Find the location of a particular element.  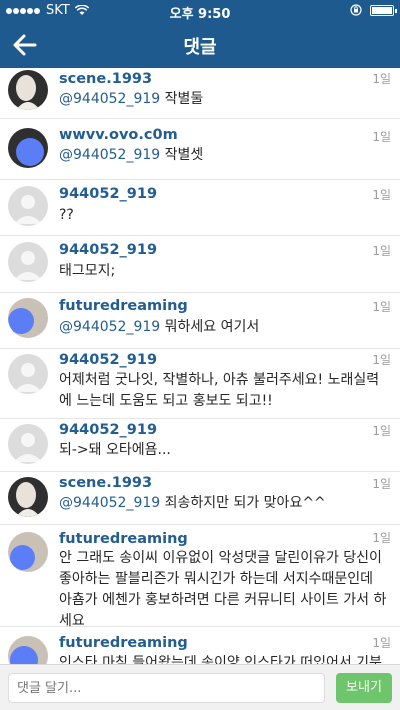

comment-text: @944052_919 뭐하세요 여기서 is located at coordinates (224, 327).